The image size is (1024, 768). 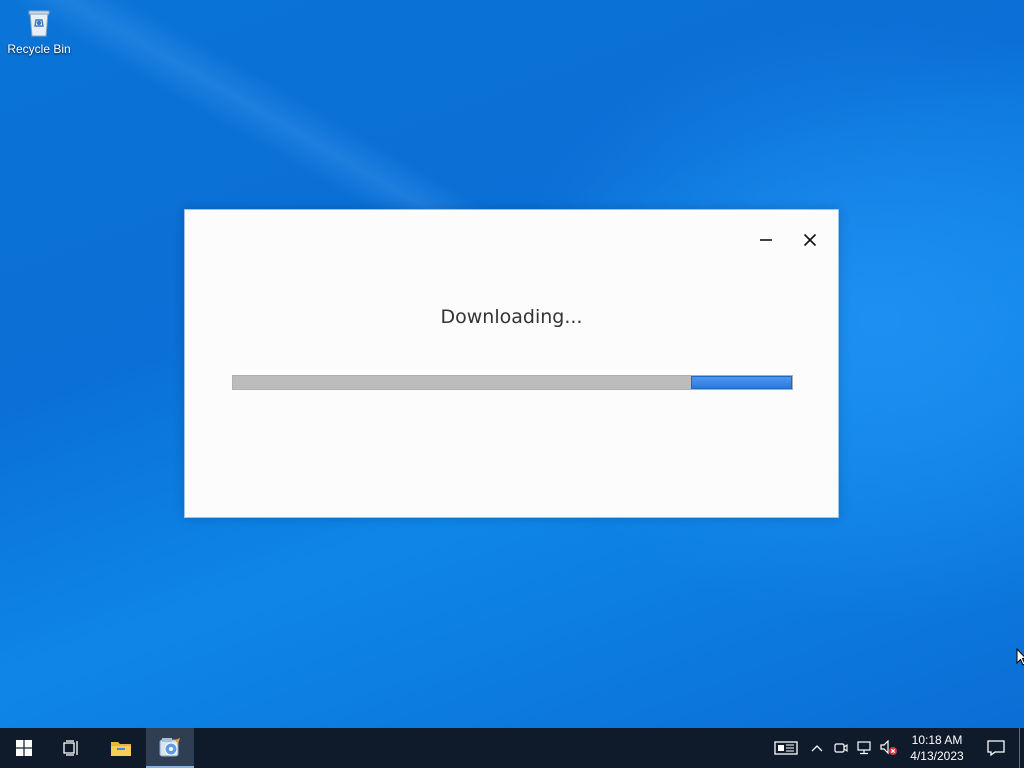 What do you see at coordinates (741, 382) in the screenshot?
I see `progress-bar-fill` at bounding box center [741, 382].